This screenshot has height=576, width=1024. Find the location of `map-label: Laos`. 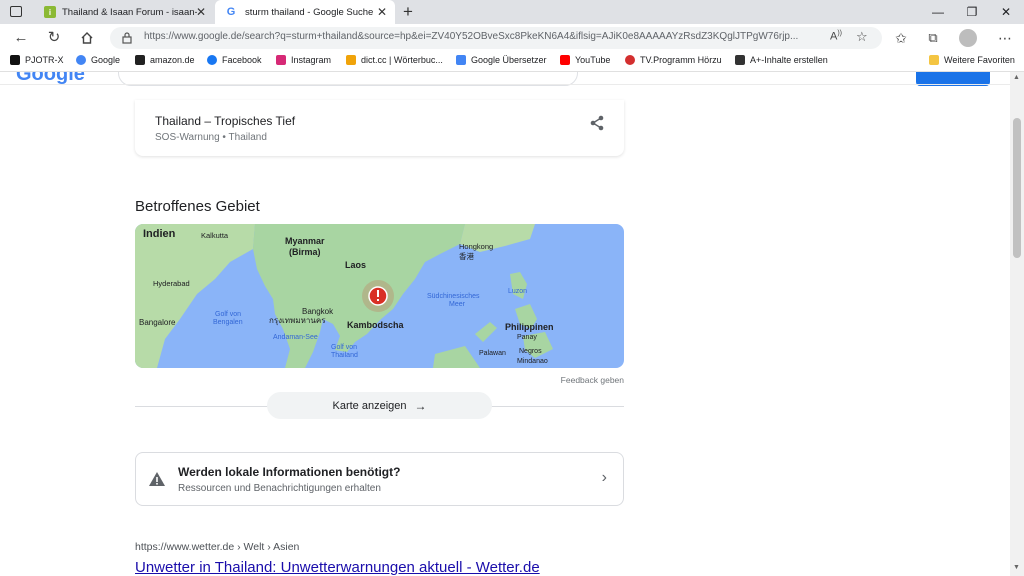

map-label: Laos is located at coordinates (355, 265).